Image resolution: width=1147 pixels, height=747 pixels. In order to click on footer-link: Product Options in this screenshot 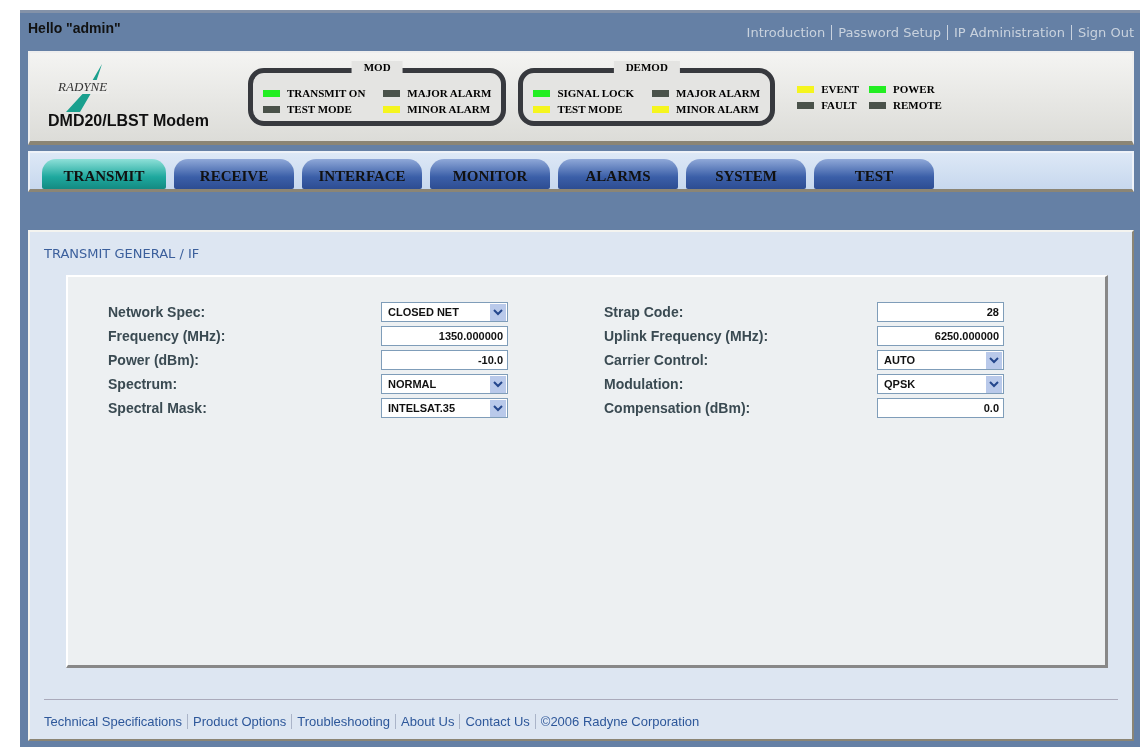, I will do `click(237, 721)`.